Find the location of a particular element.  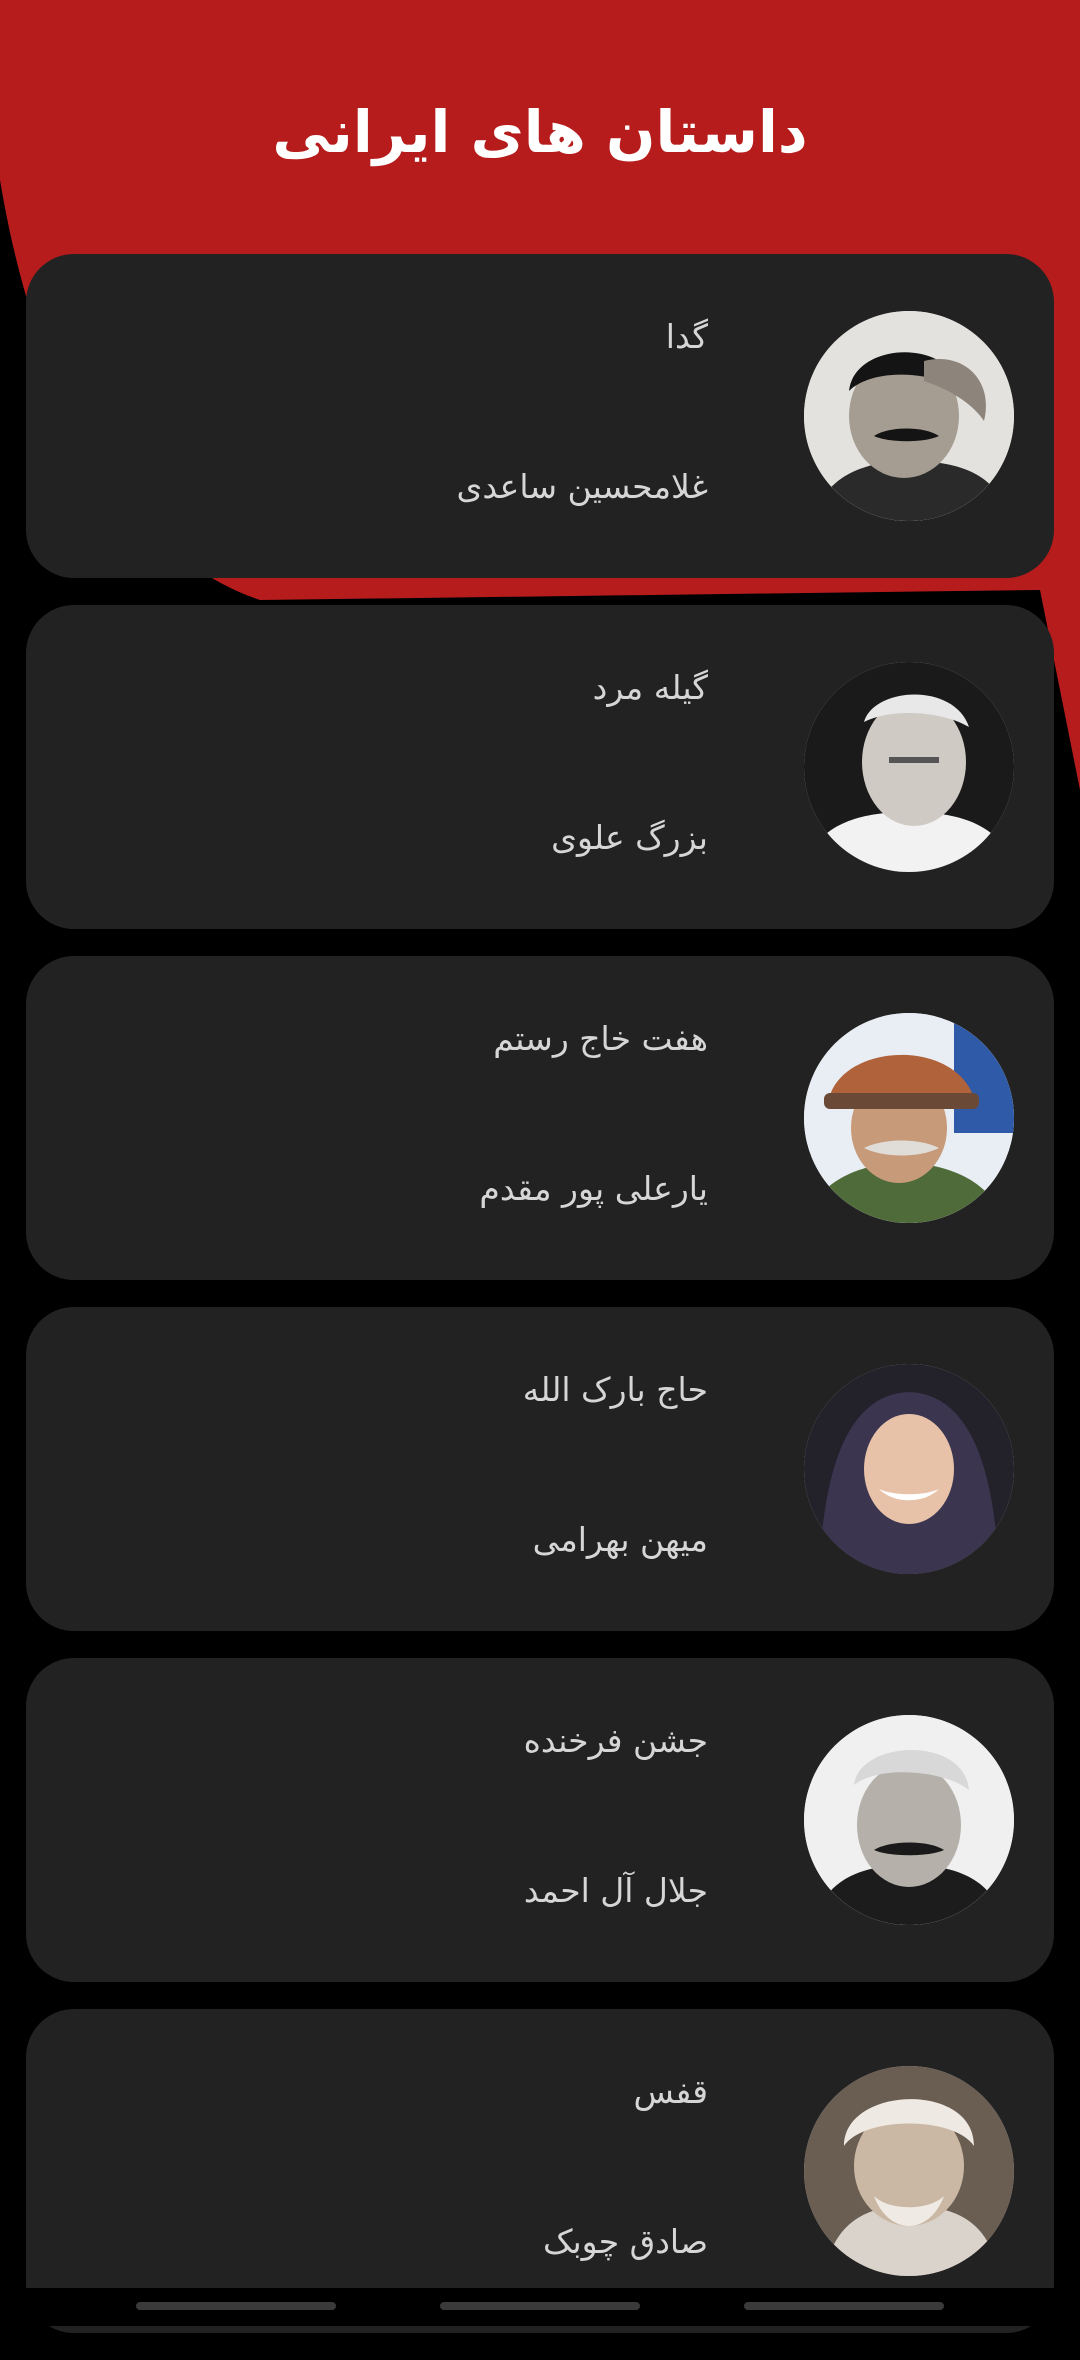

system-navigation-bar is located at coordinates (540, 2307).